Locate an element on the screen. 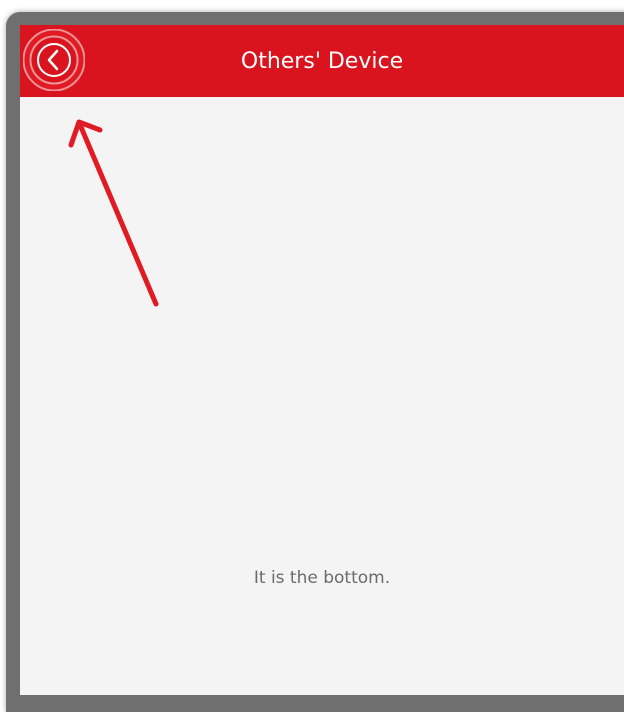 This screenshot has height=712, width=624. end-of-list-text: It is the bottom. is located at coordinates (322, 578).